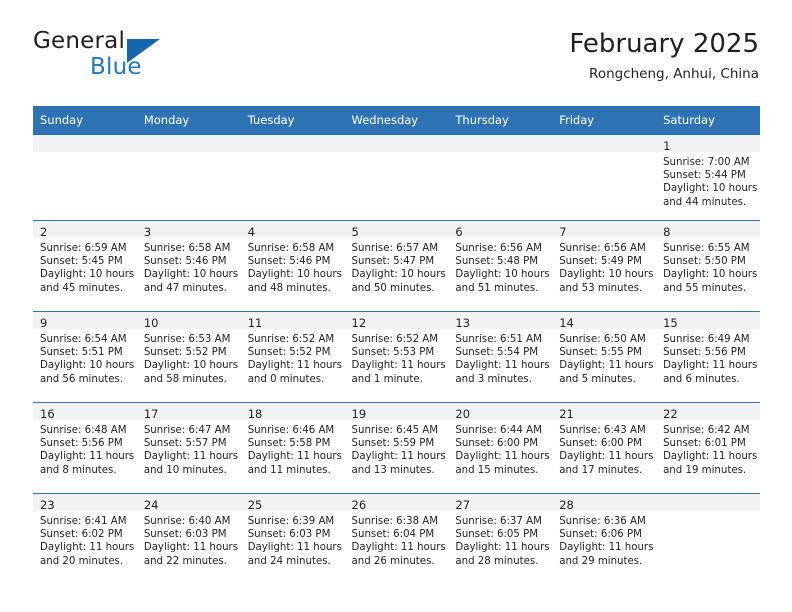  Describe the element at coordinates (500, 321) in the screenshot. I see `day-number-band: 13` at that location.